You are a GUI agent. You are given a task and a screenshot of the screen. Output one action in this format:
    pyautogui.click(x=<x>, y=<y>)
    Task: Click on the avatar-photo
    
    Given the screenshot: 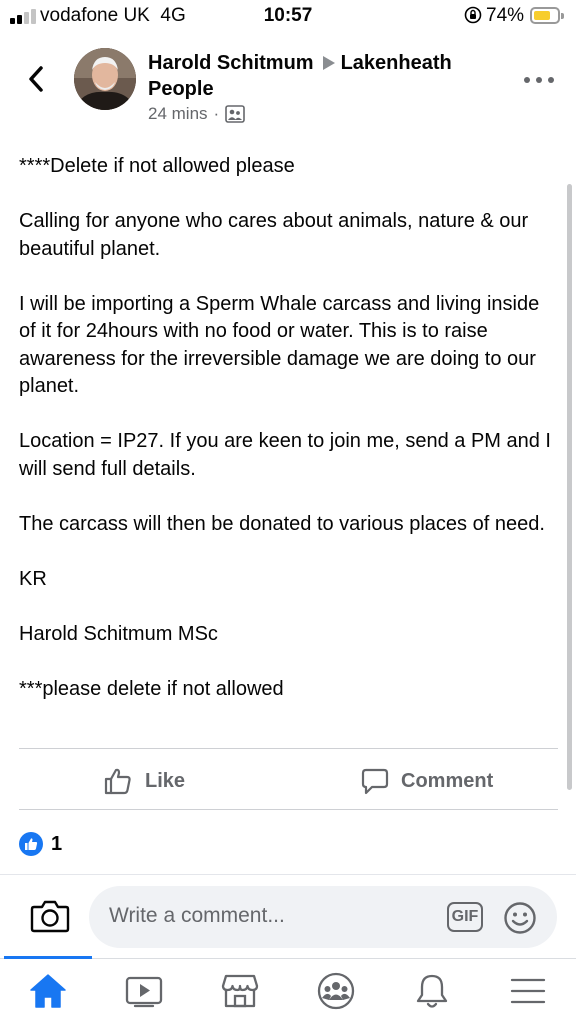 What is the action you would take?
    pyautogui.click(x=105, y=79)
    